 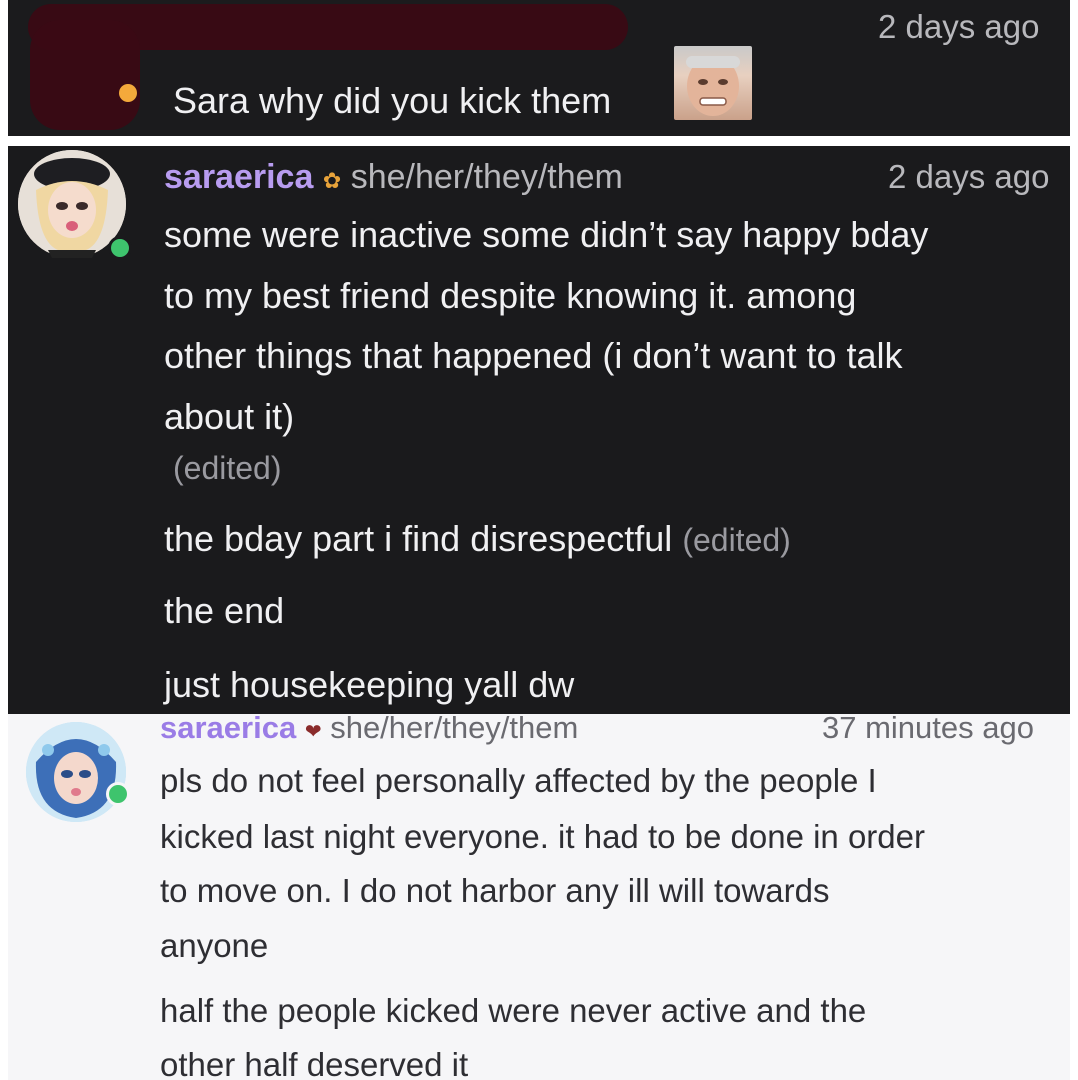 What do you see at coordinates (214, 945) in the screenshot?
I see `message-line: anyone` at bounding box center [214, 945].